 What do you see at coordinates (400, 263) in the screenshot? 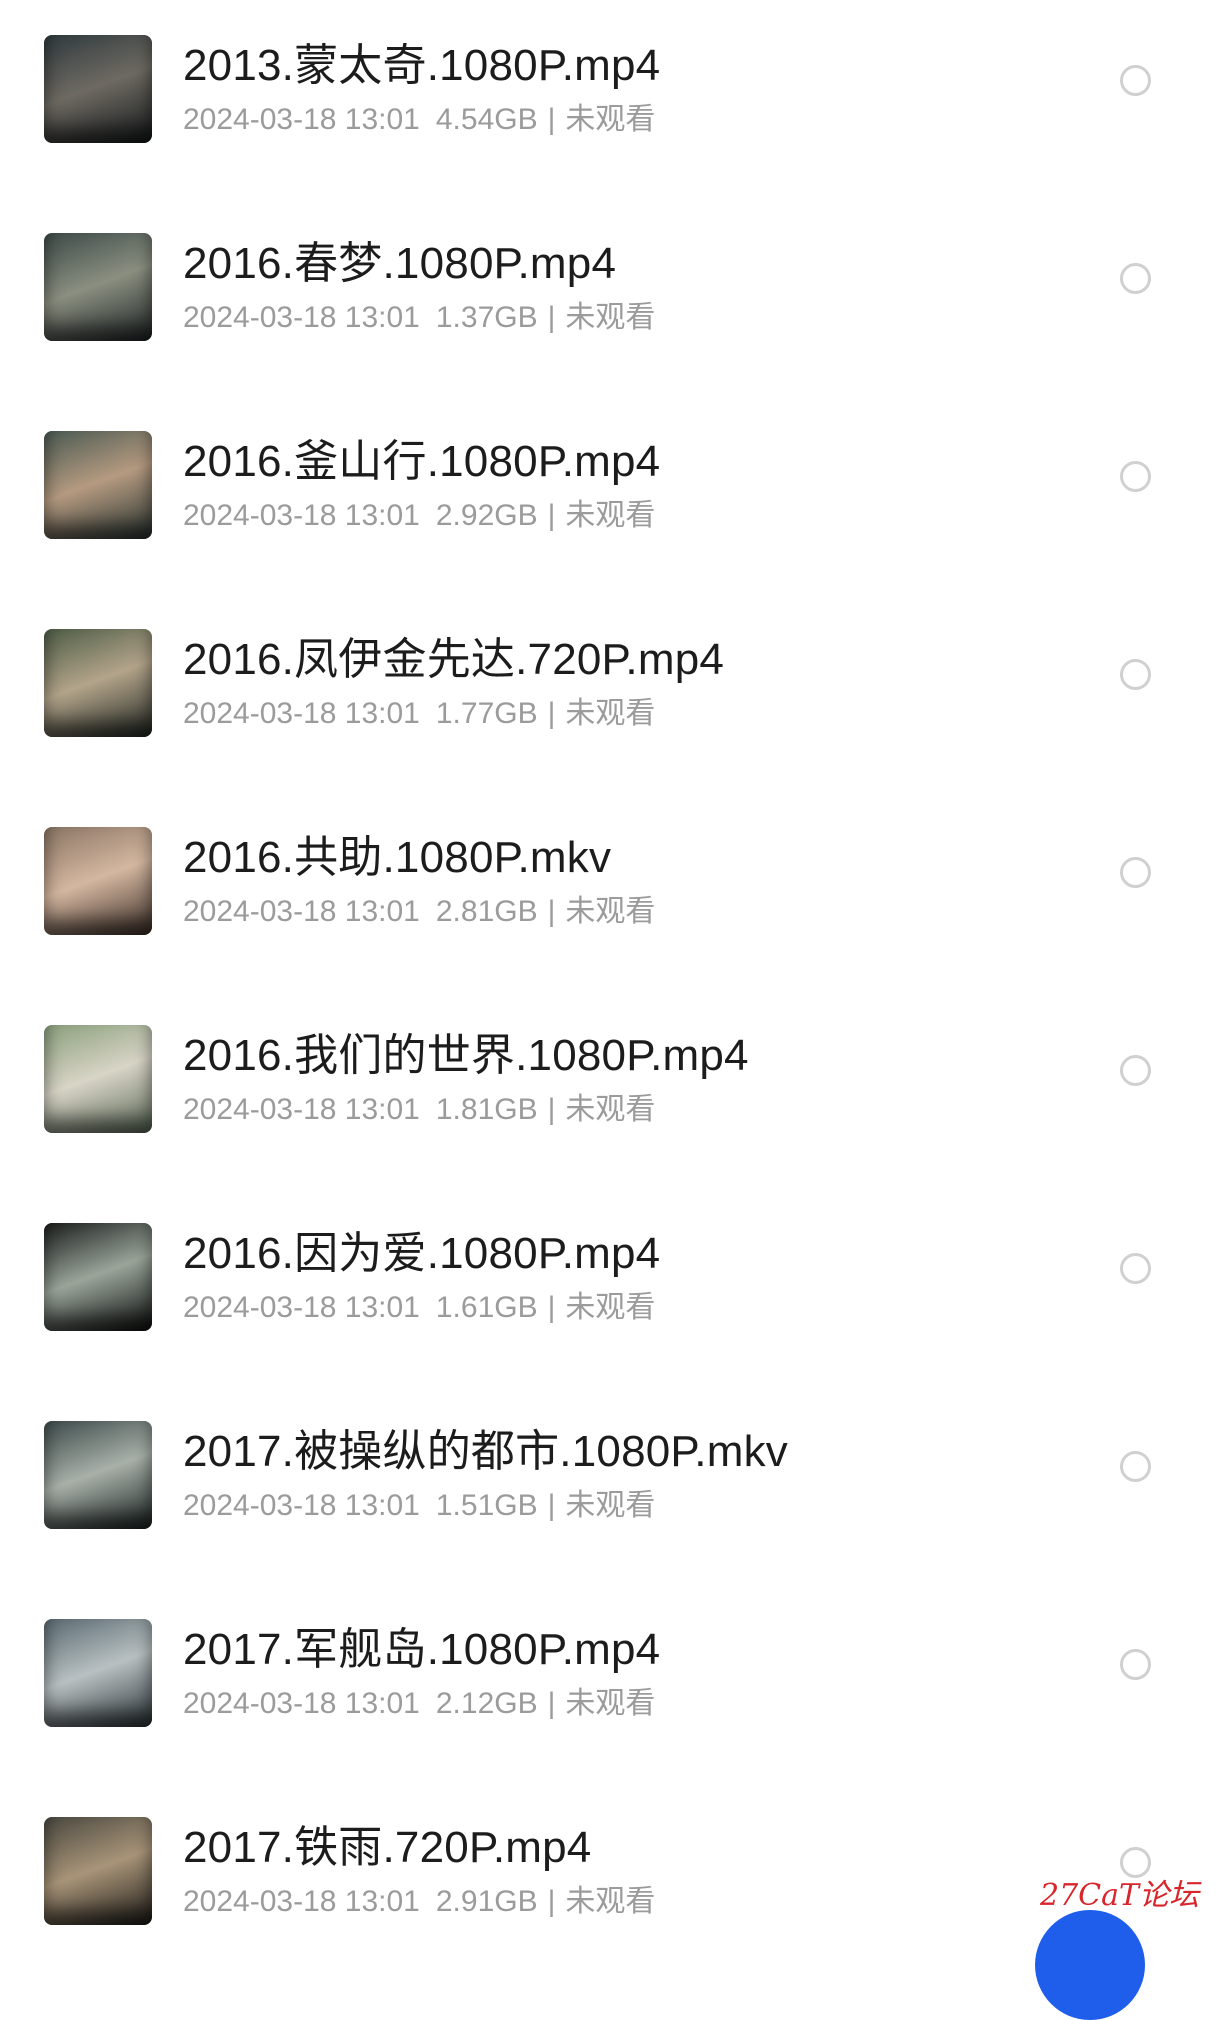
I see `file-title: 2016.春梦.1080P.mp4` at bounding box center [400, 263].